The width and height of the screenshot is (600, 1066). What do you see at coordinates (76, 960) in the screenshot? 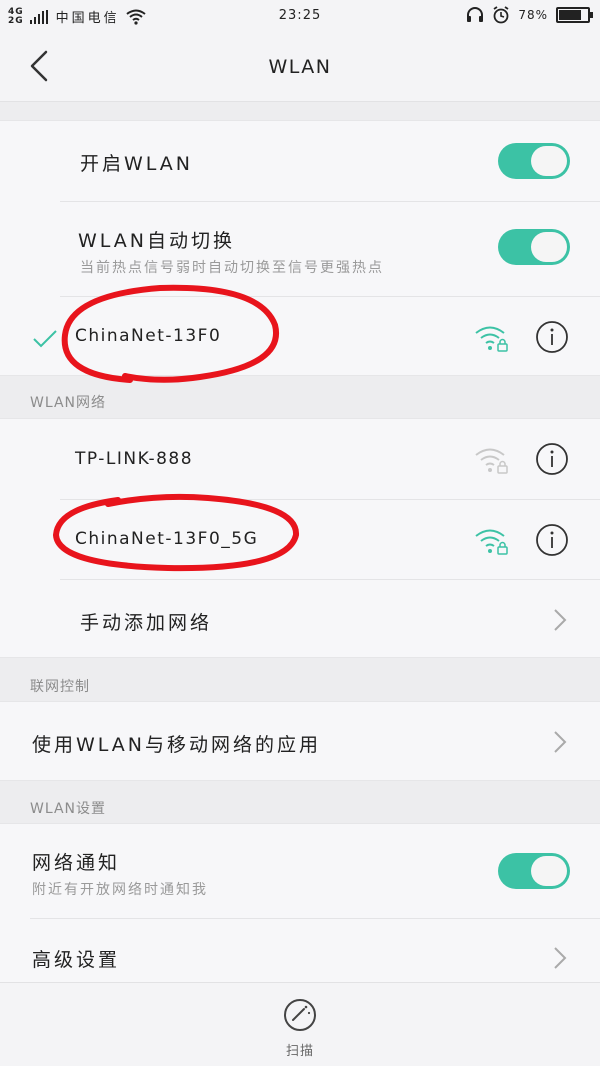
I see `advanced-settings-label: 高级设置` at bounding box center [76, 960].